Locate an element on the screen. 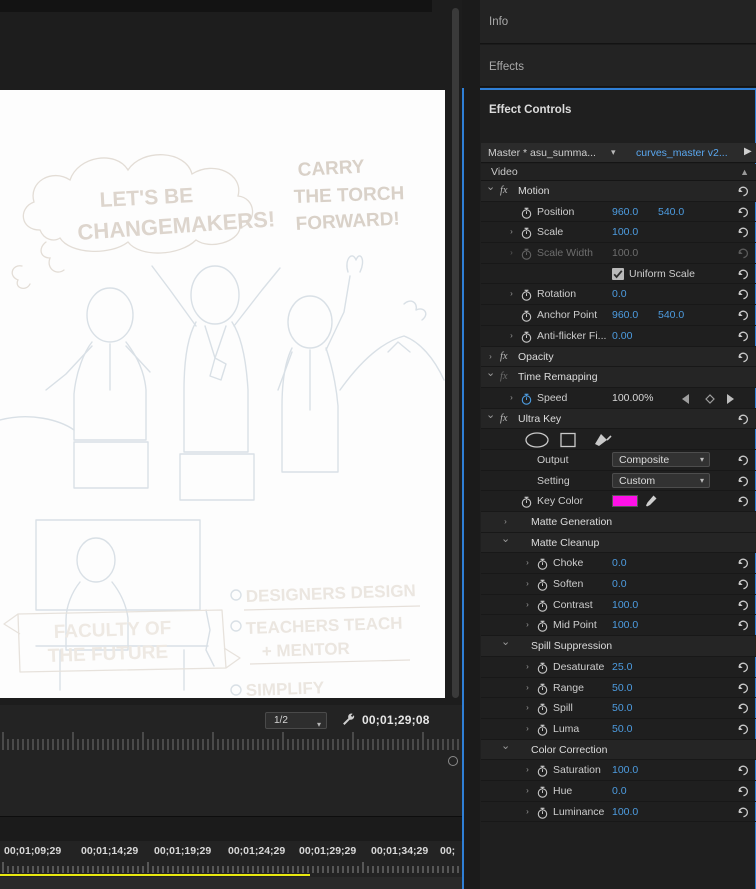 Image resolution: width=756 pixels, height=889 pixels. param-row-matte-generation: › Matte Generation is located at coordinates (618, 522).